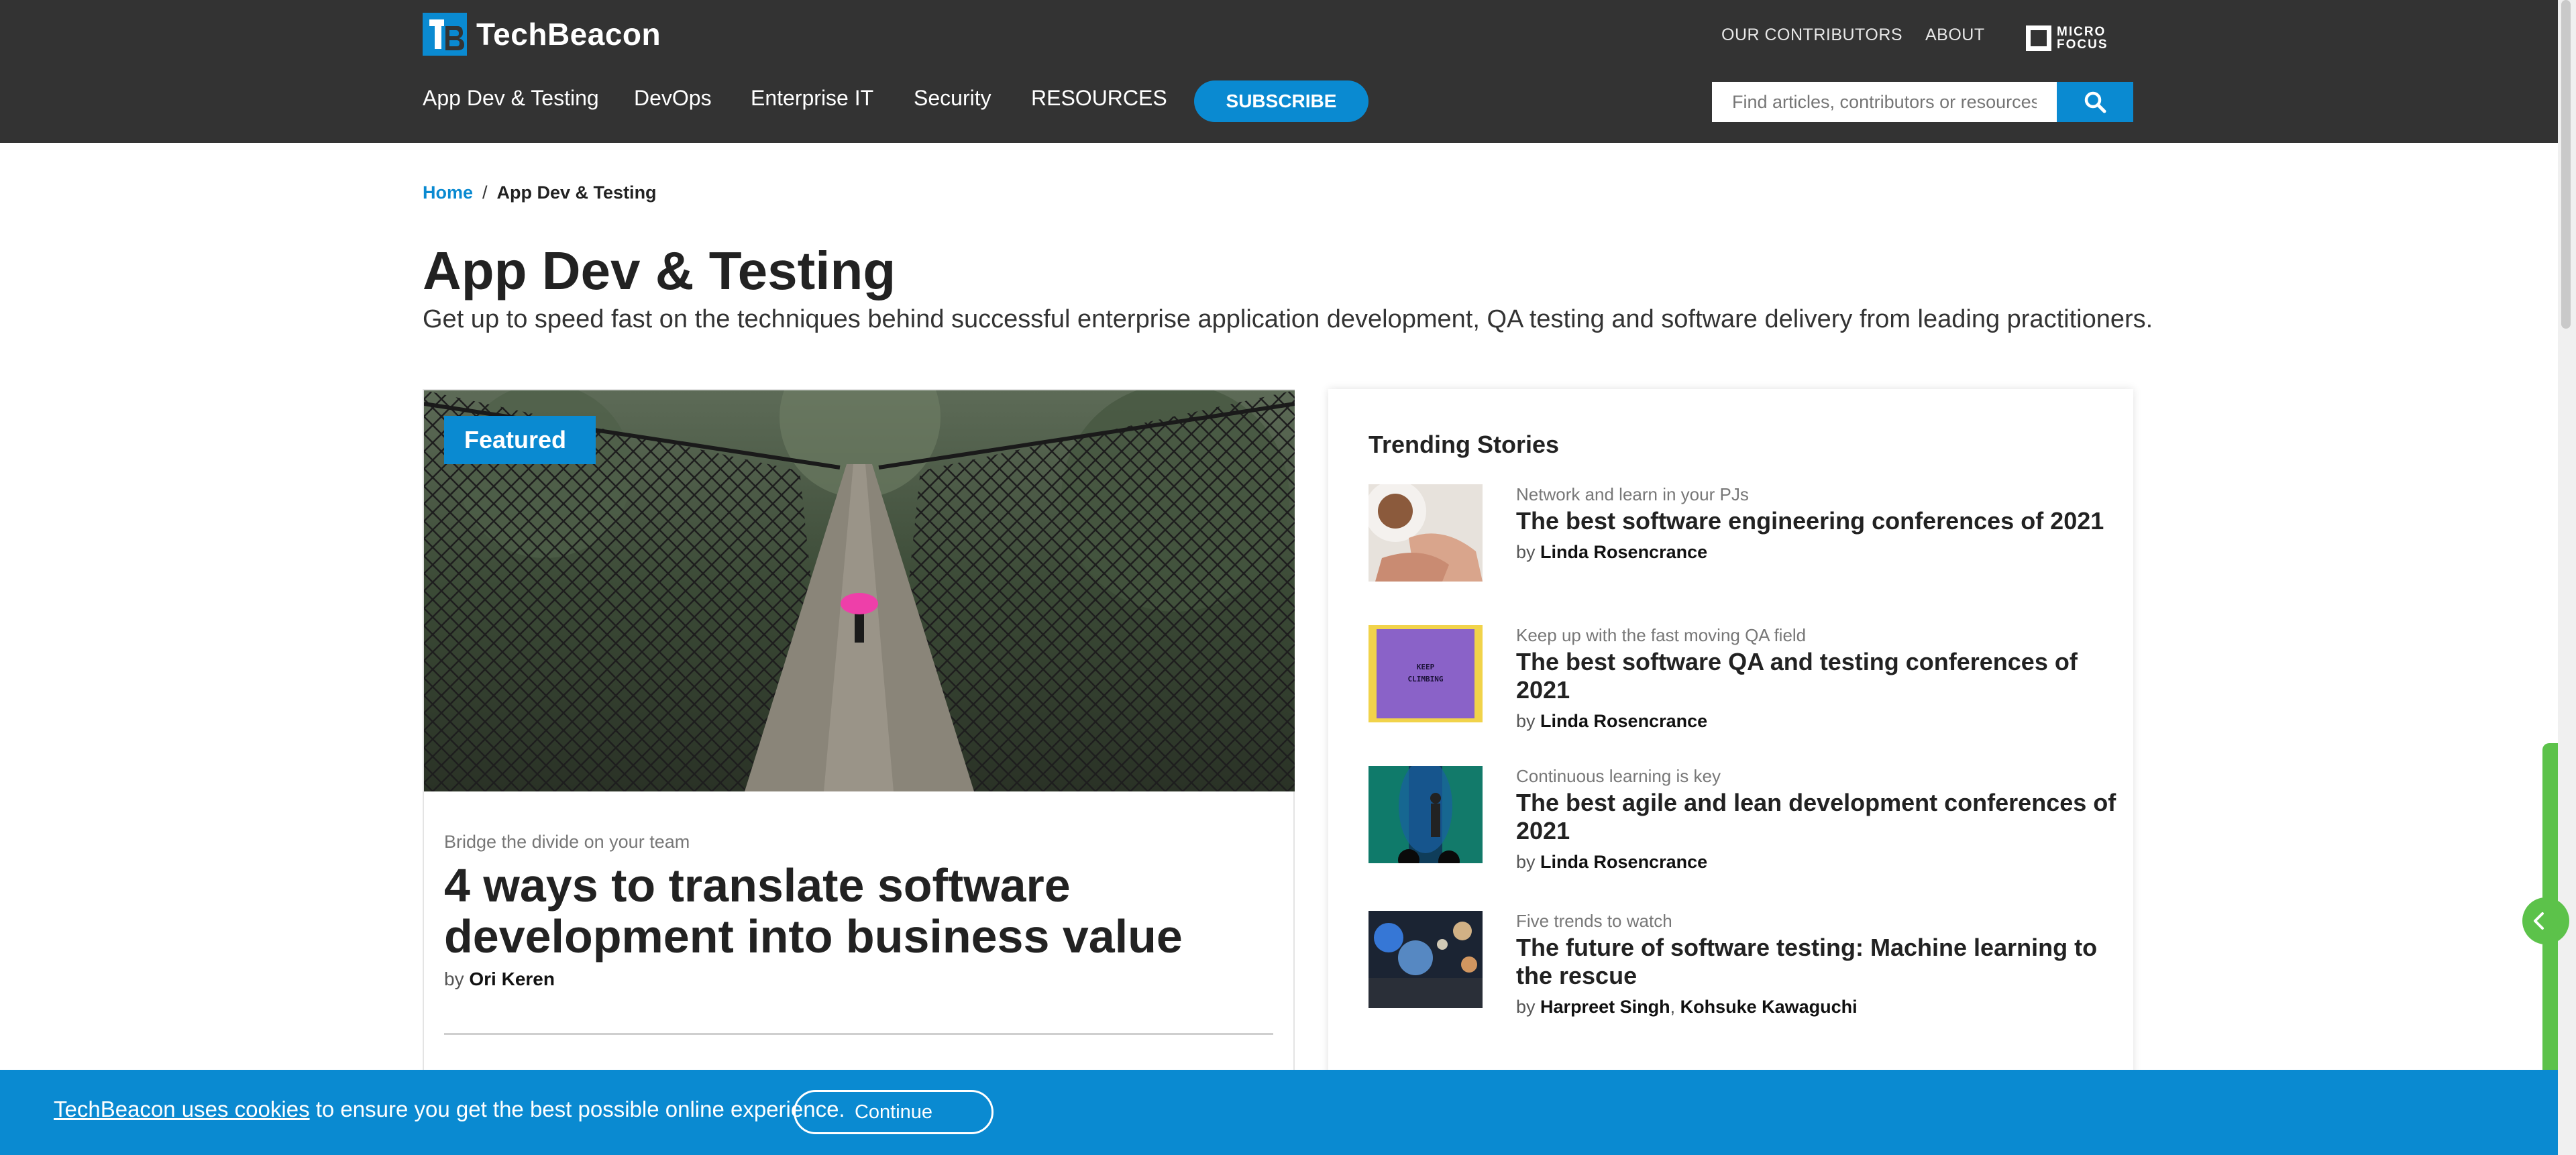 The width and height of the screenshot is (2576, 1155). I want to click on breadcrumb-current: App Dev & Testing, so click(576, 192).